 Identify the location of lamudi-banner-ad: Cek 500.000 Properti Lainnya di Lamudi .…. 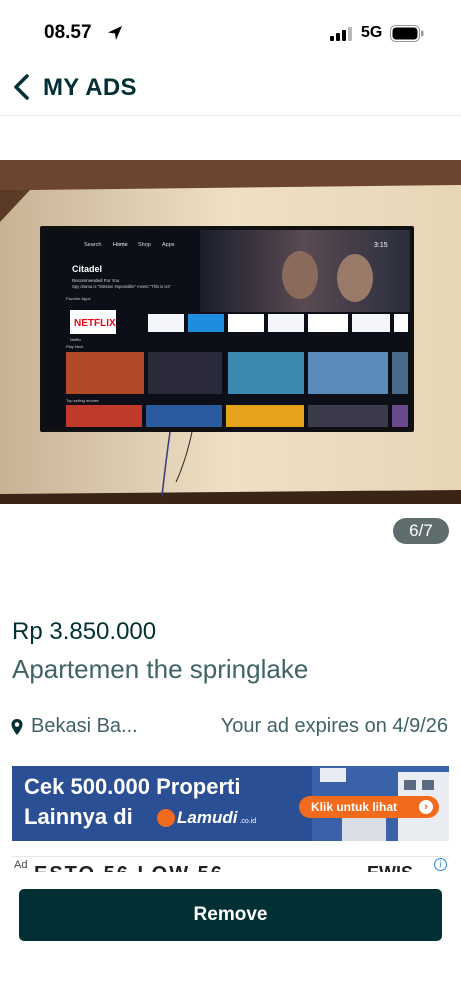
(230, 803).